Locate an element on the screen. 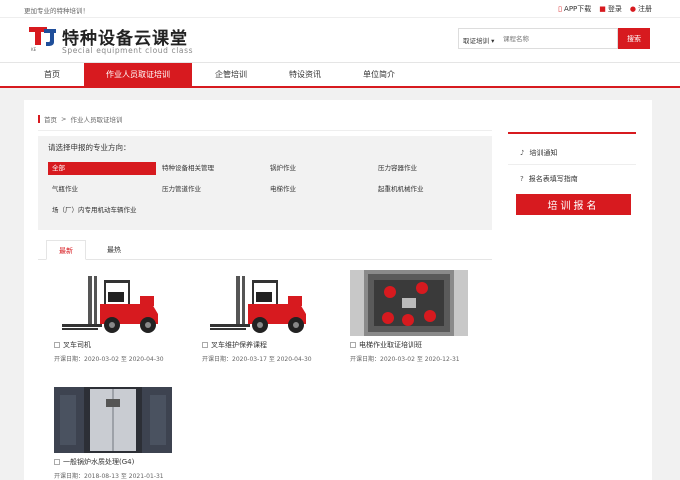  main-nav: 首页 作业人员取证培训 企管培训 特设资讯 单位简介 is located at coordinates (340, 75).